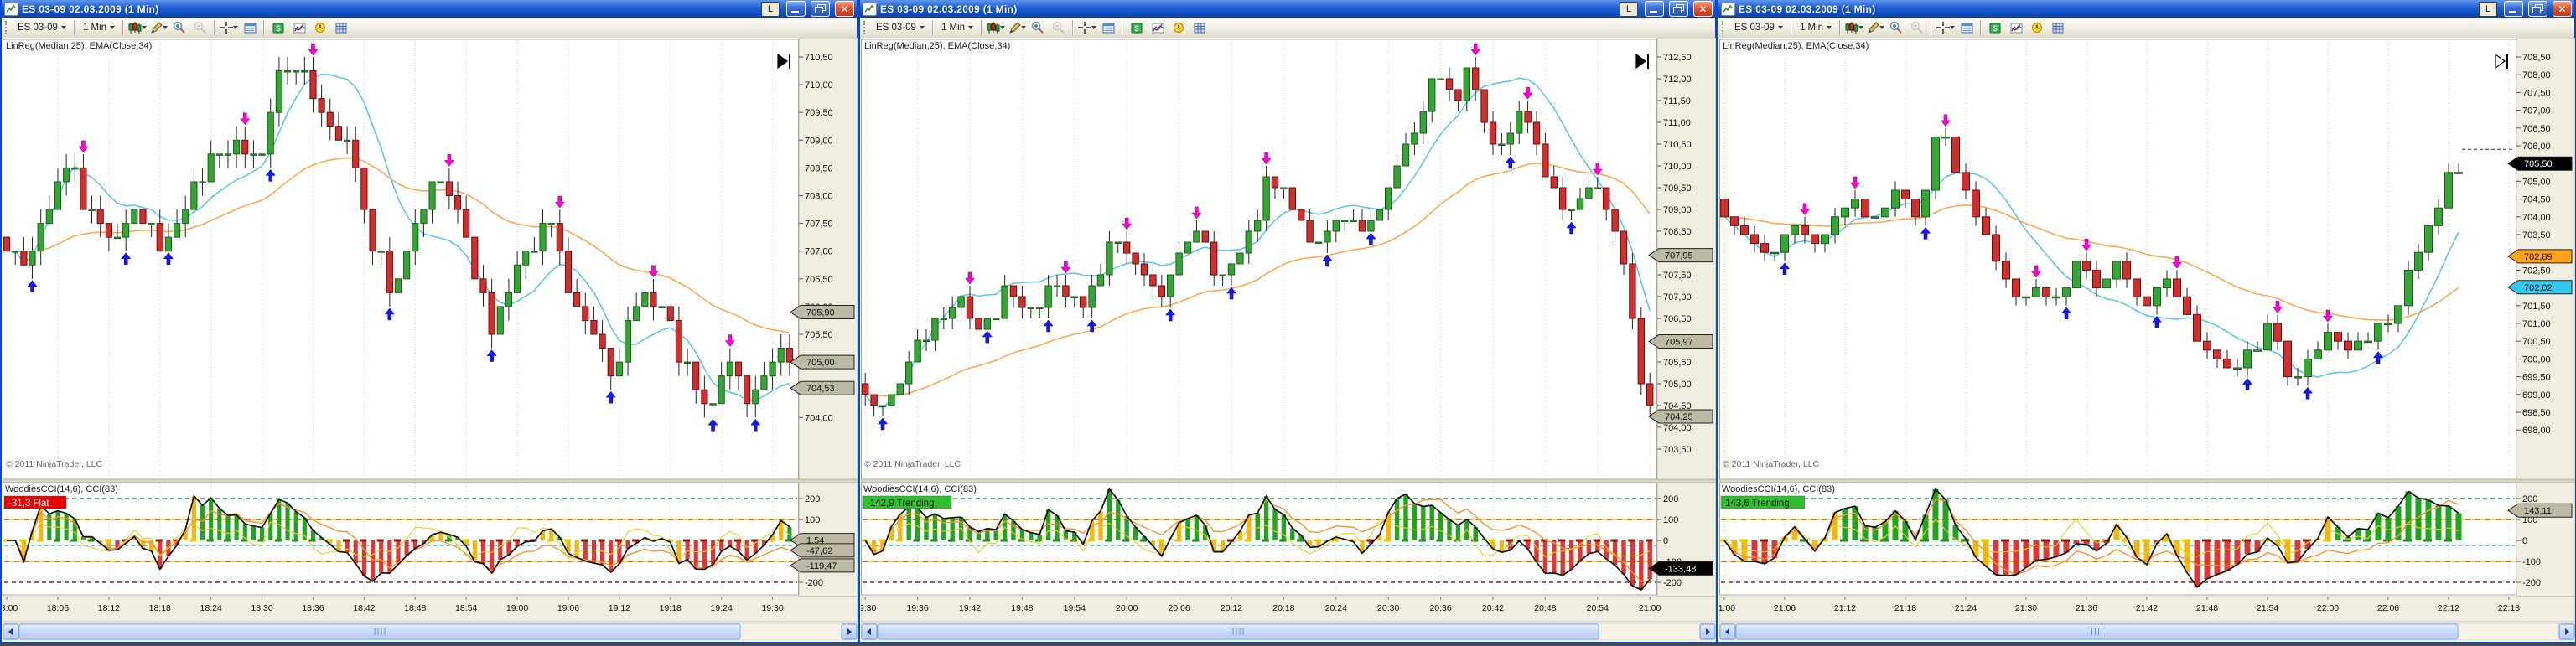 Image resolution: width=2576 pixels, height=646 pixels. I want to click on svg-text: 709,00, so click(819, 141).